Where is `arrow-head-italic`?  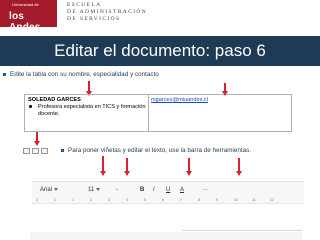 arrow-head-italic is located at coordinates (127, 173).